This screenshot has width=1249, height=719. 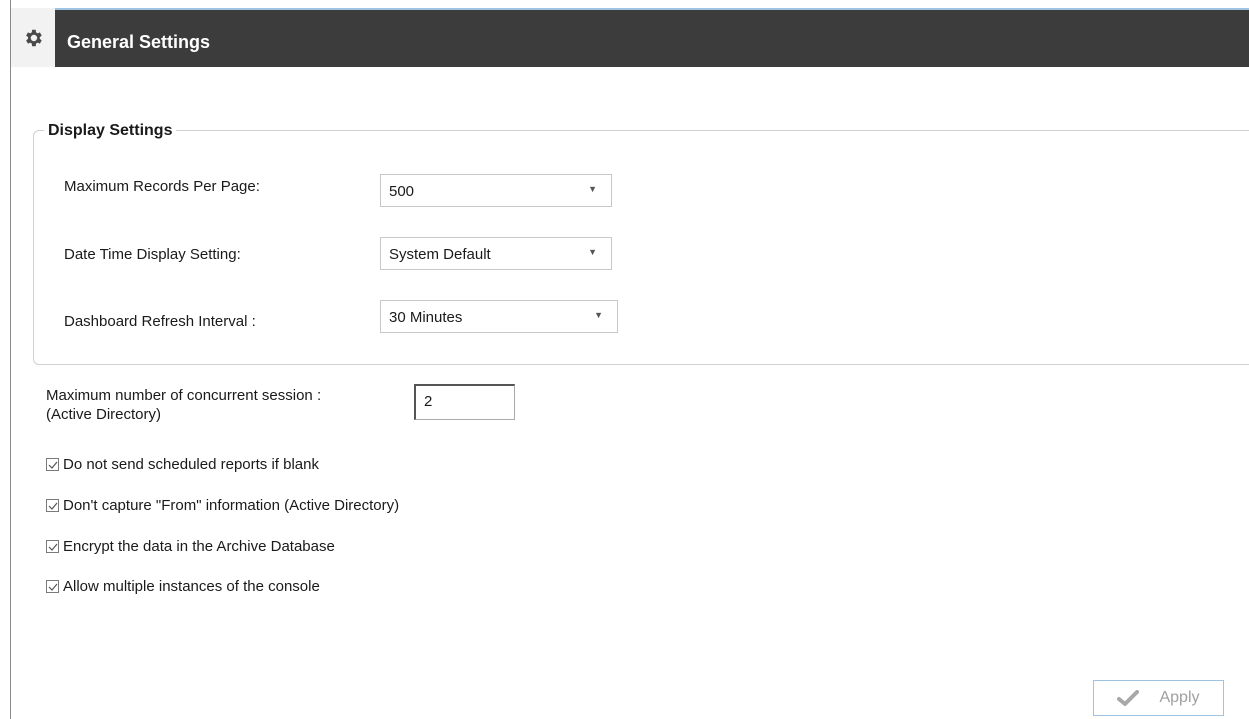 What do you see at coordinates (184, 395) in the screenshot?
I see `concurrent-session-label-line1: Maximum number of concurrent session :` at bounding box center [184, 395].